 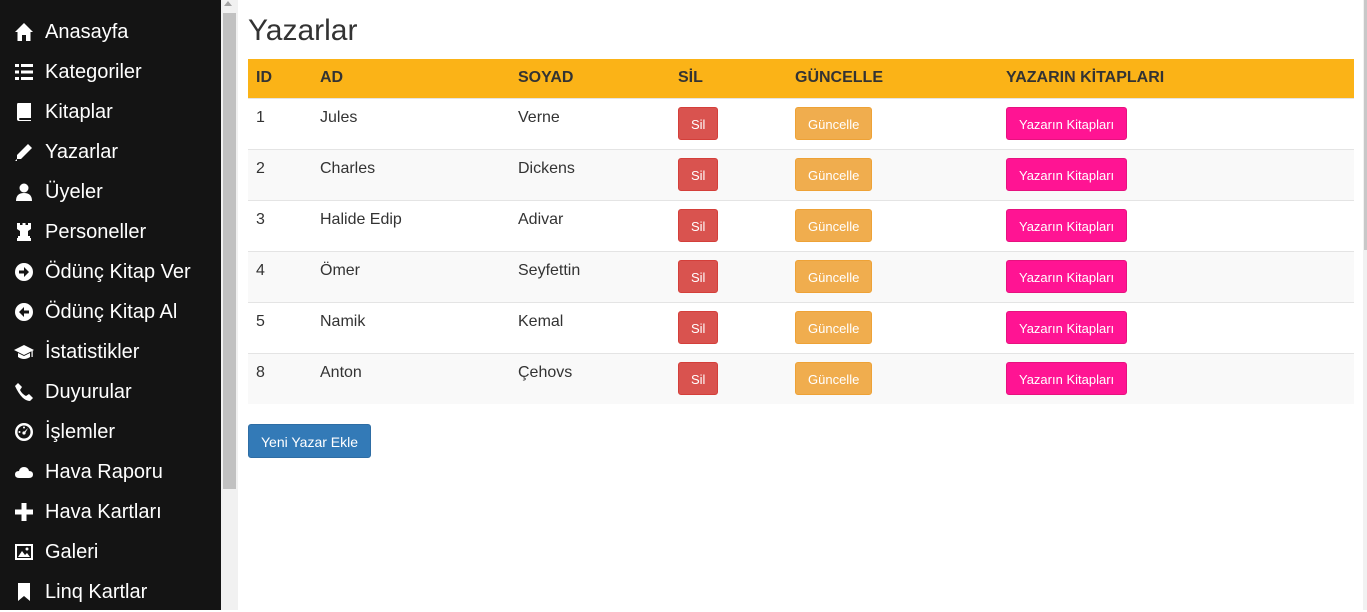 What do you see at coordinates (110, 352) in the screenshot?
I see `sidebar-item-istatistikler: İstatistikler` at bounding box center [110, 352].